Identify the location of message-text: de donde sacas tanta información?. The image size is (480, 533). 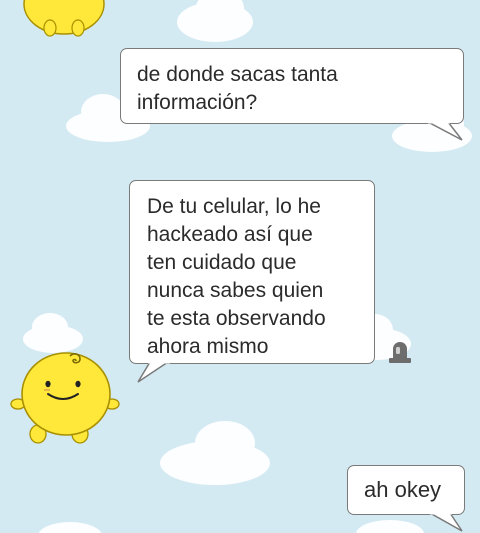
(237, 88).